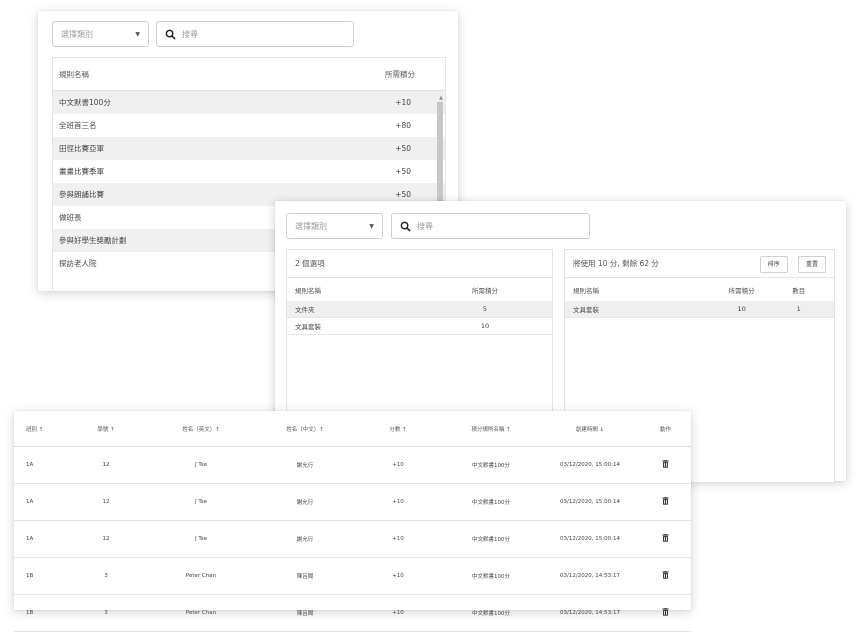 The width and height of the screenshot is (864, 632). I want to click on options-count-title: 2 個選項, so click(419, 264).